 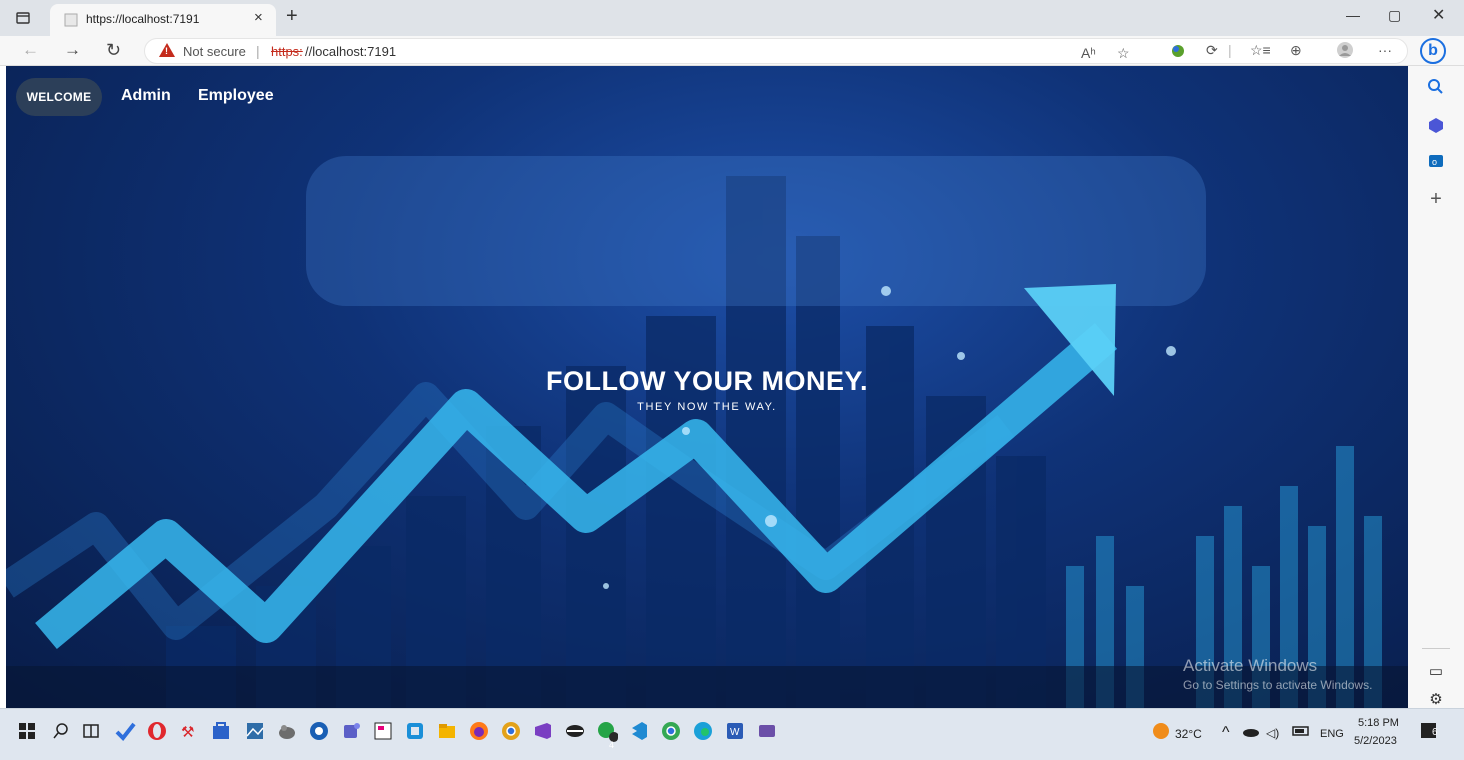 What do you see at coordinates (1123, 53) in the screenshot?
I see `add-favorite-icon: ☆` at bounding box center [1123, 53].